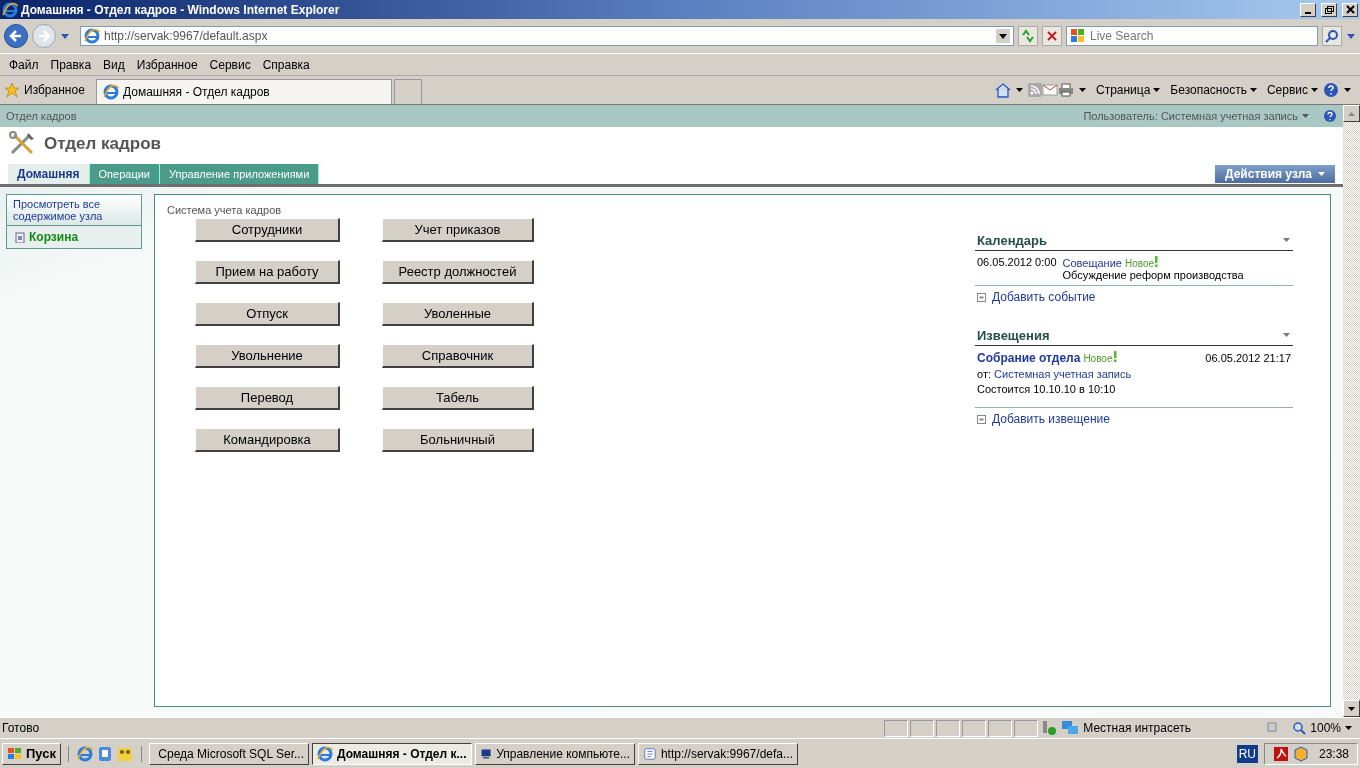 The image size is (1360, 768). Describe the element at coordinates (181, 9) in the screenshot. I see `window-title: Домашняя - Отдел кадров - Windows Internet Explorer` at that location.